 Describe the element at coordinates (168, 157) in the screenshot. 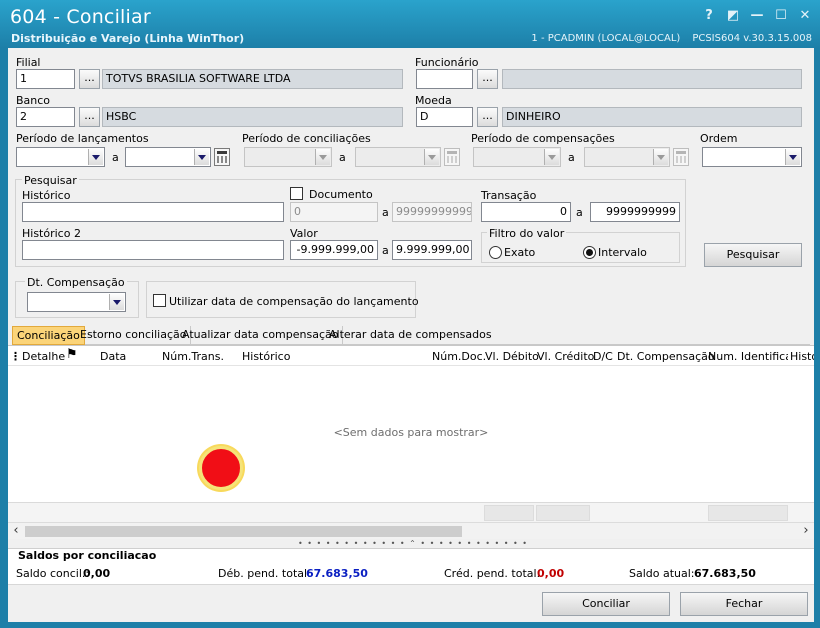

I see `periodo-lanc-fim-combo` at that location.